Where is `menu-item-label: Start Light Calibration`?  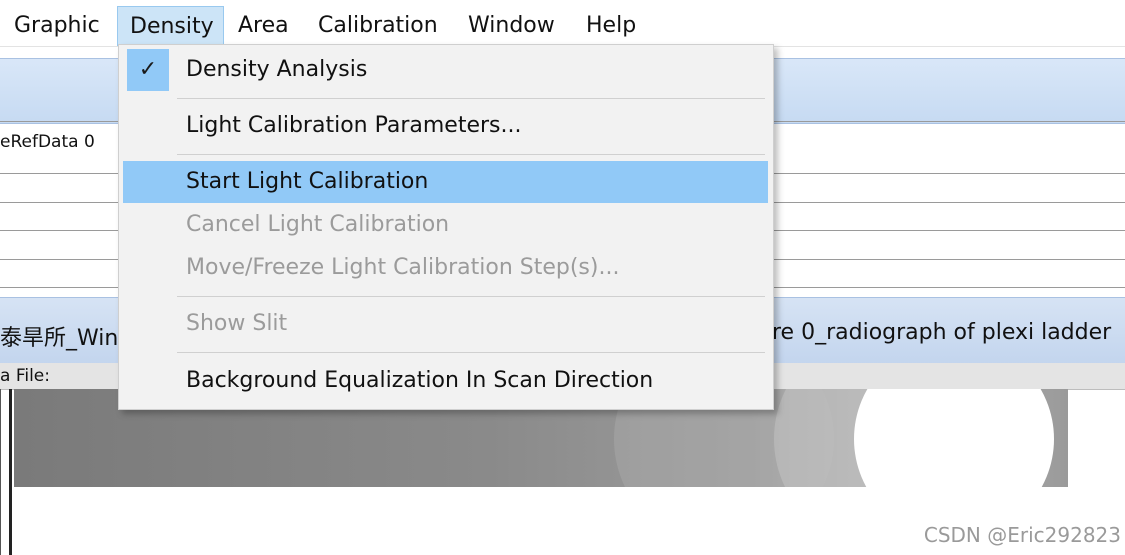 menu-item-label: Start Light Calibration is located at coordinates (307, 181).